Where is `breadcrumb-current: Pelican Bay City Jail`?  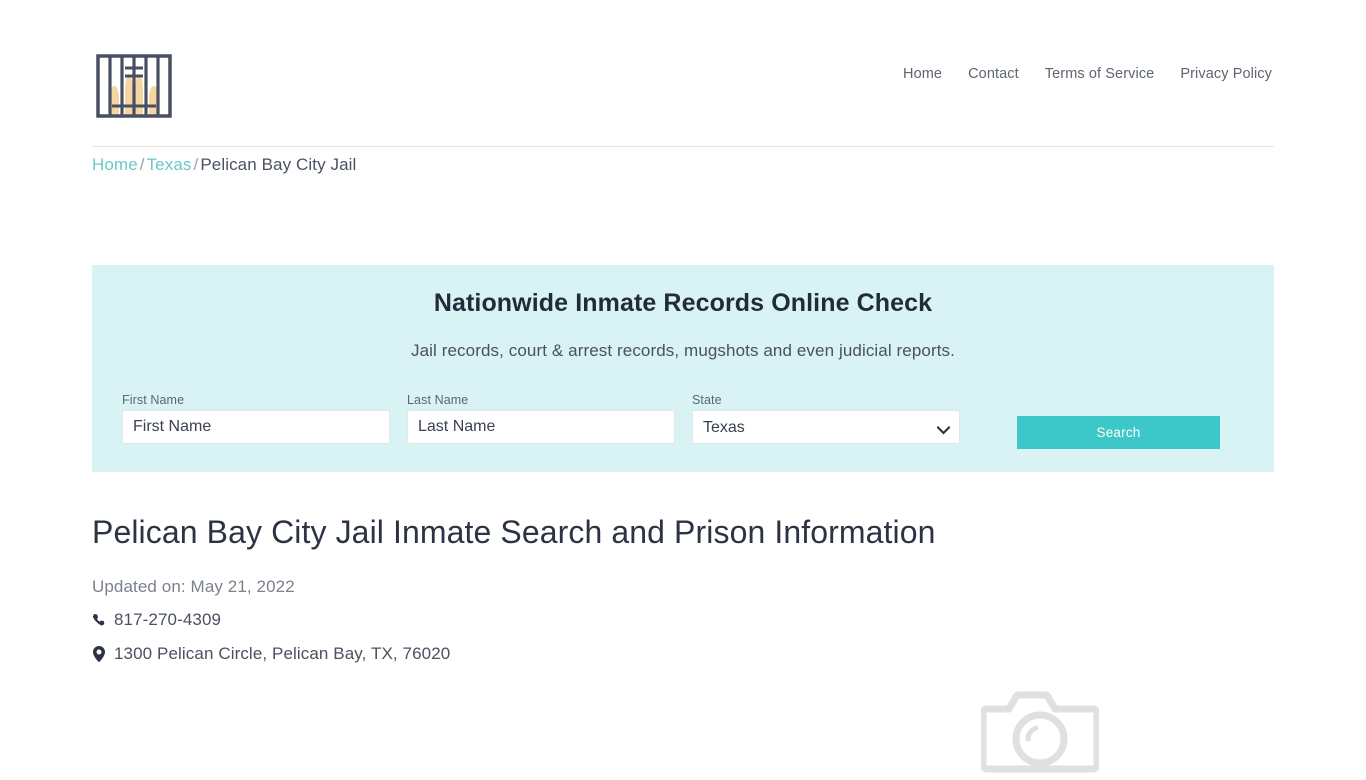
breadcrumb-current: Pelican Bay City Jail is located at coordinates (278, 164).